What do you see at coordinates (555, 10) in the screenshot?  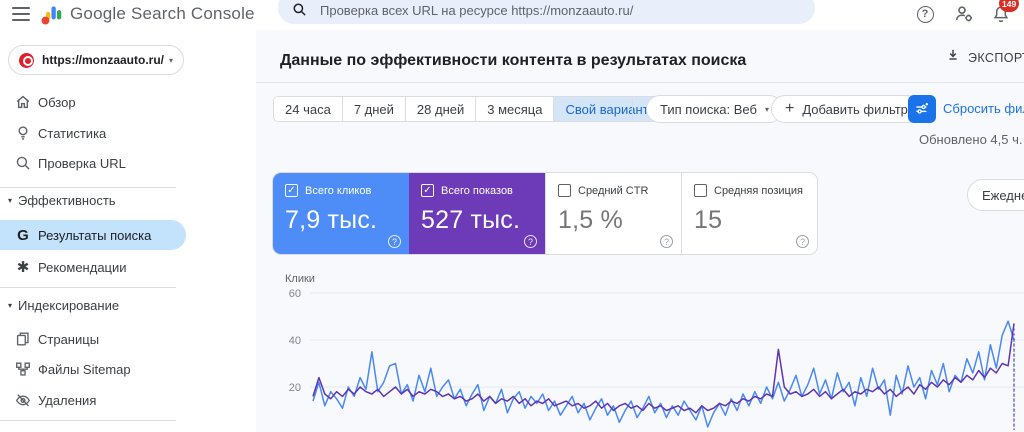 I see `search-input` at bounding box center [555, 10].